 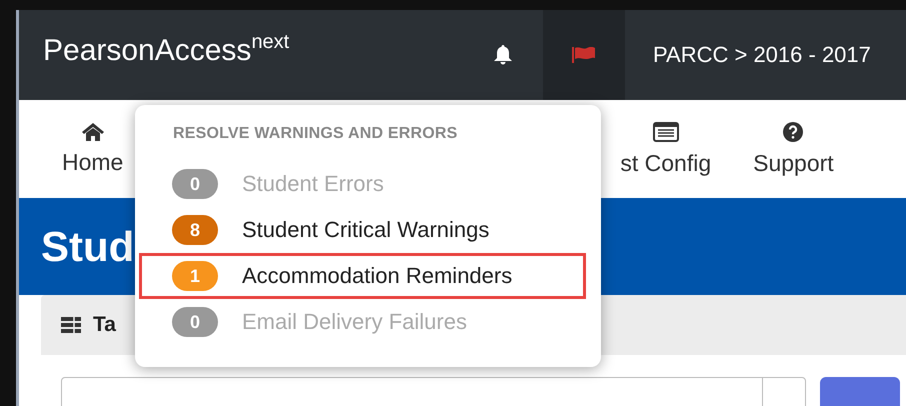 What do you see at coordinates (313, 184) in the screenshot?
I see `item-label: Student Errors` at bounding box center [313, 184].